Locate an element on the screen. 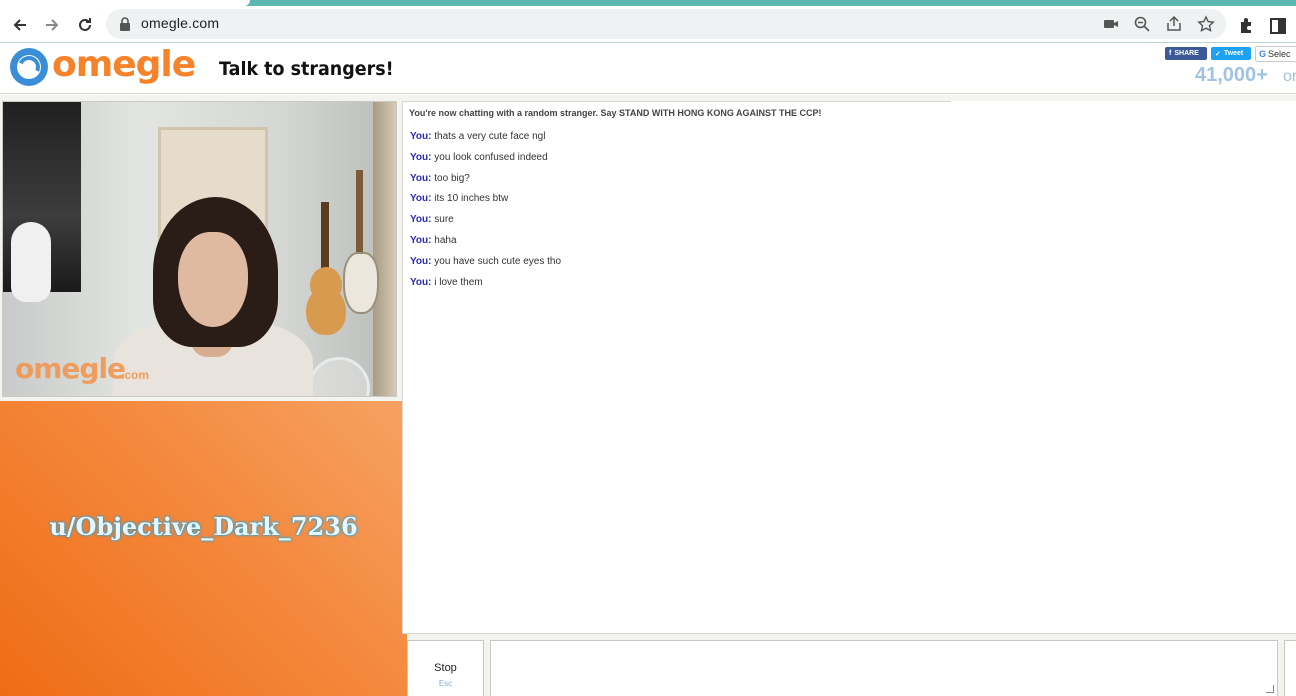 This screenshot has width=1296, height=696. arrow-left-icon is located at coordinates (19, 25).